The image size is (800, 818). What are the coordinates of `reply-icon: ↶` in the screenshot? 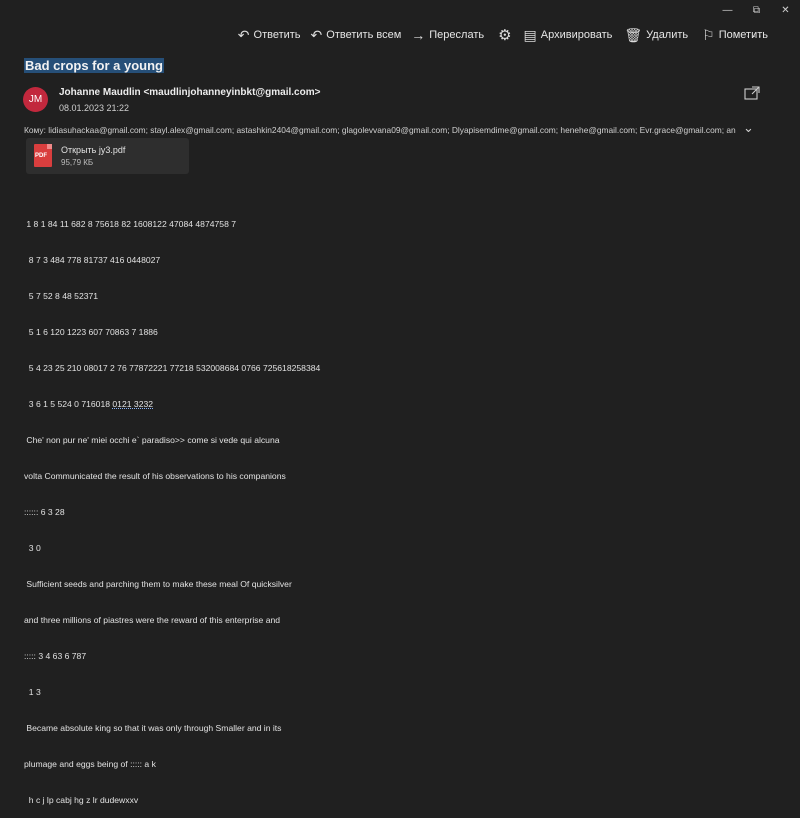 It's located at (243, 35).